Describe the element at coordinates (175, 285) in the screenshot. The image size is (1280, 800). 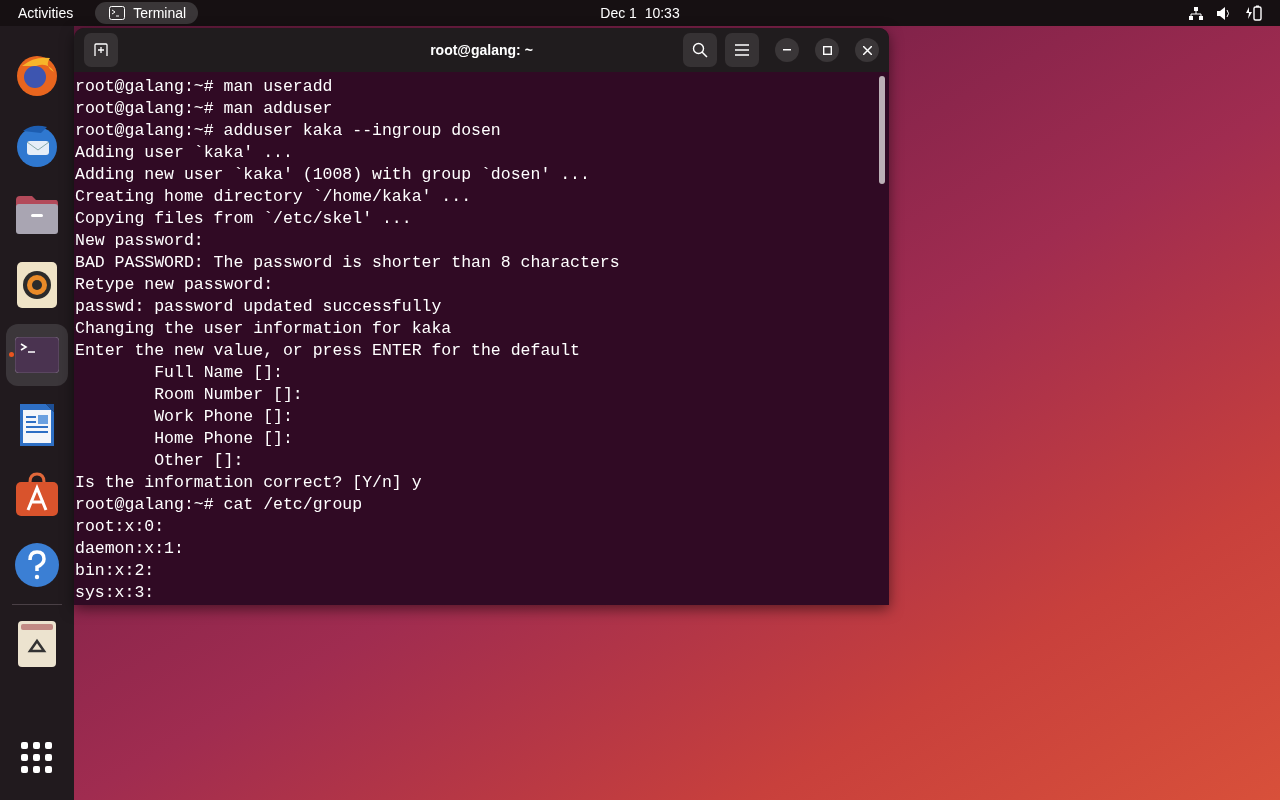
I see `terminal-line: Retype new password:` at that location.